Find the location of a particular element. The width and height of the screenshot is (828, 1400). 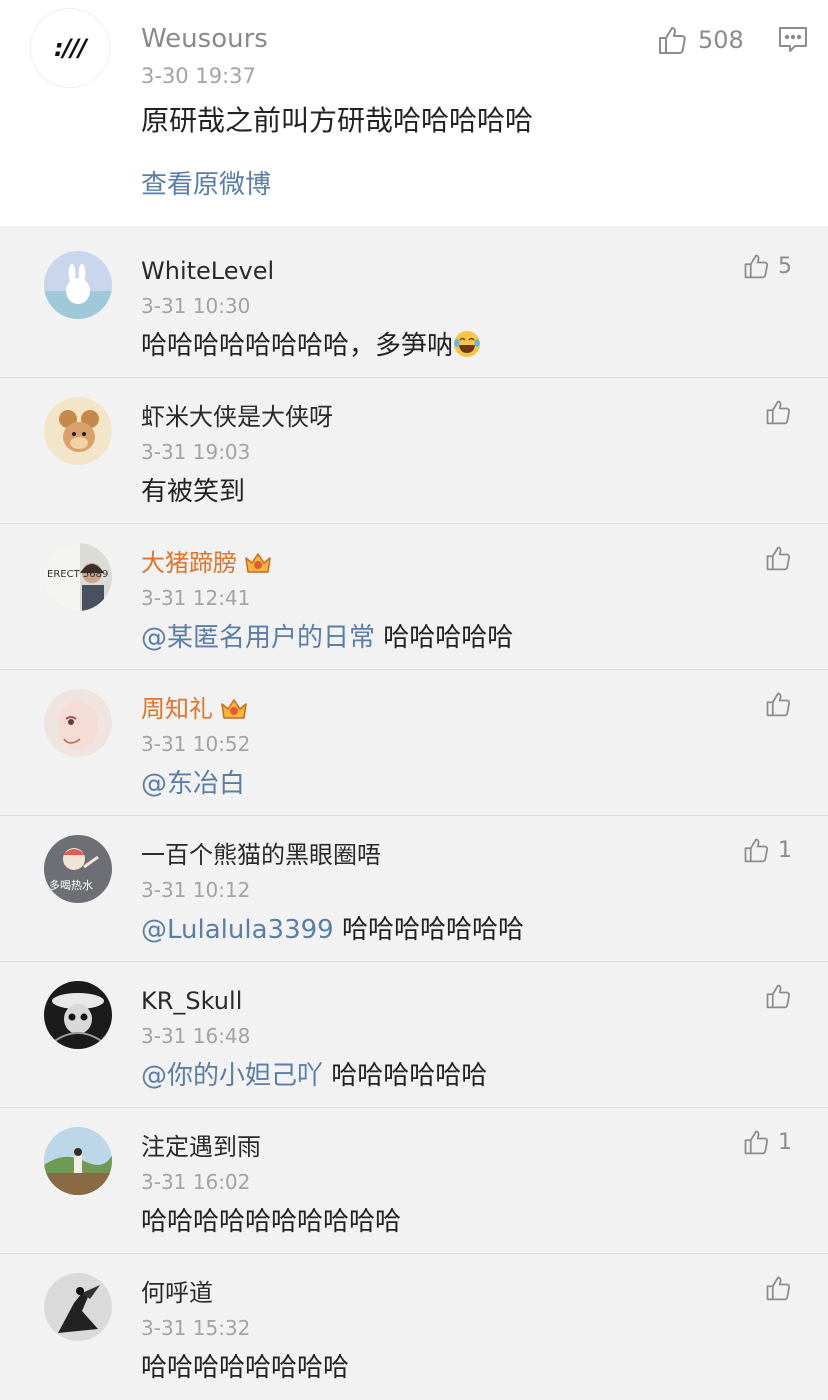

reply-text: 哈哈哈哈哈哈哈哈，多笋呐 is located at coordinates (311, 346).